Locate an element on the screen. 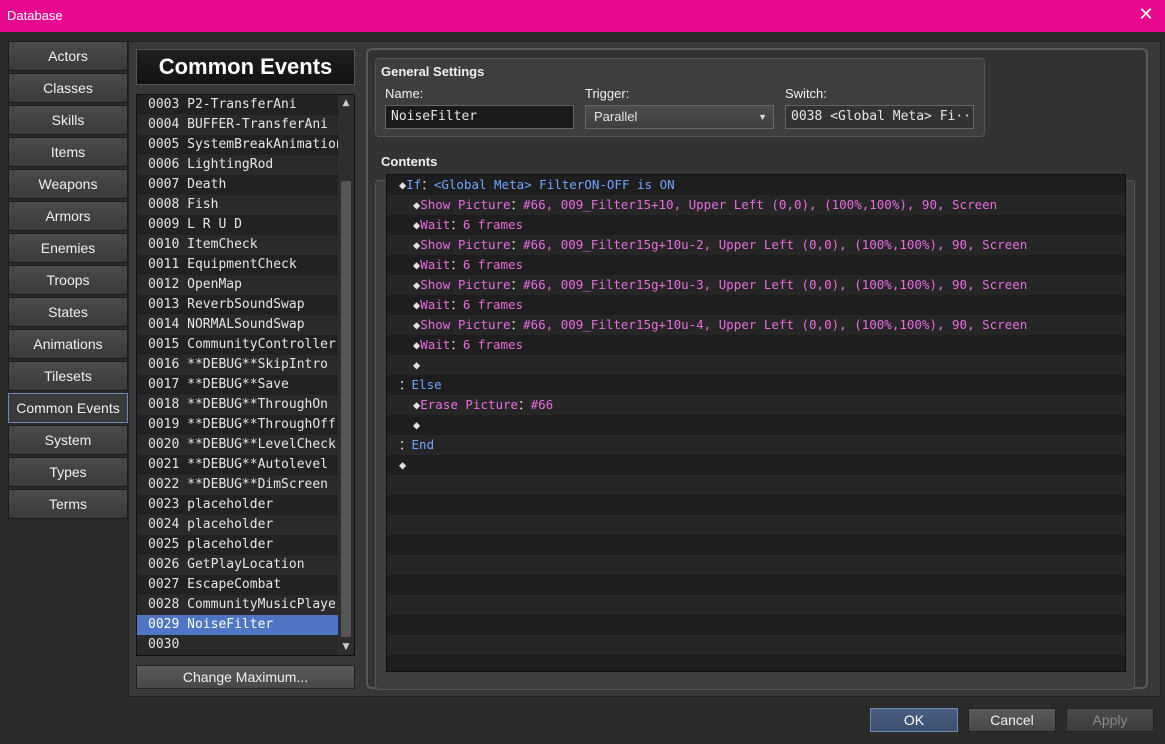  list-item: 0030 is located at coordinates (238, 645).